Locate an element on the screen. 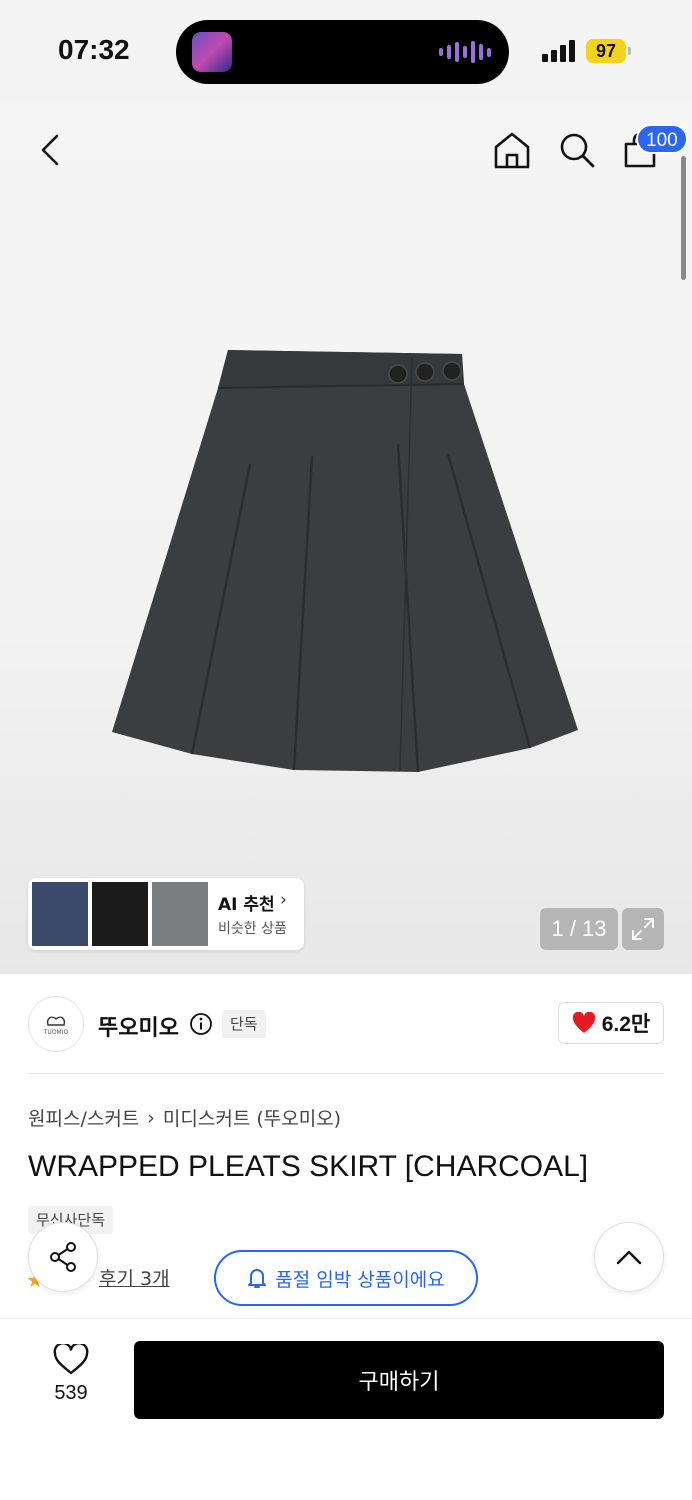 The image size is (692, 1500). review-link: 후기 3개 is located at coordinates (134, 1277).